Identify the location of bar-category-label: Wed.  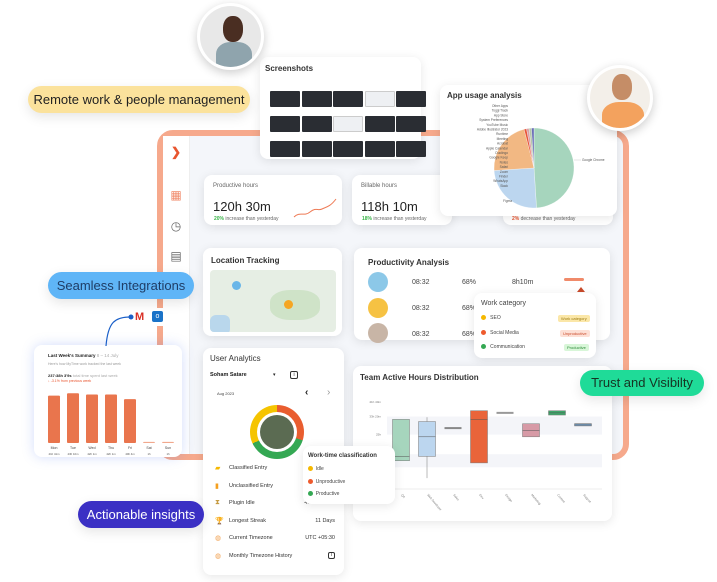
(91, 448).